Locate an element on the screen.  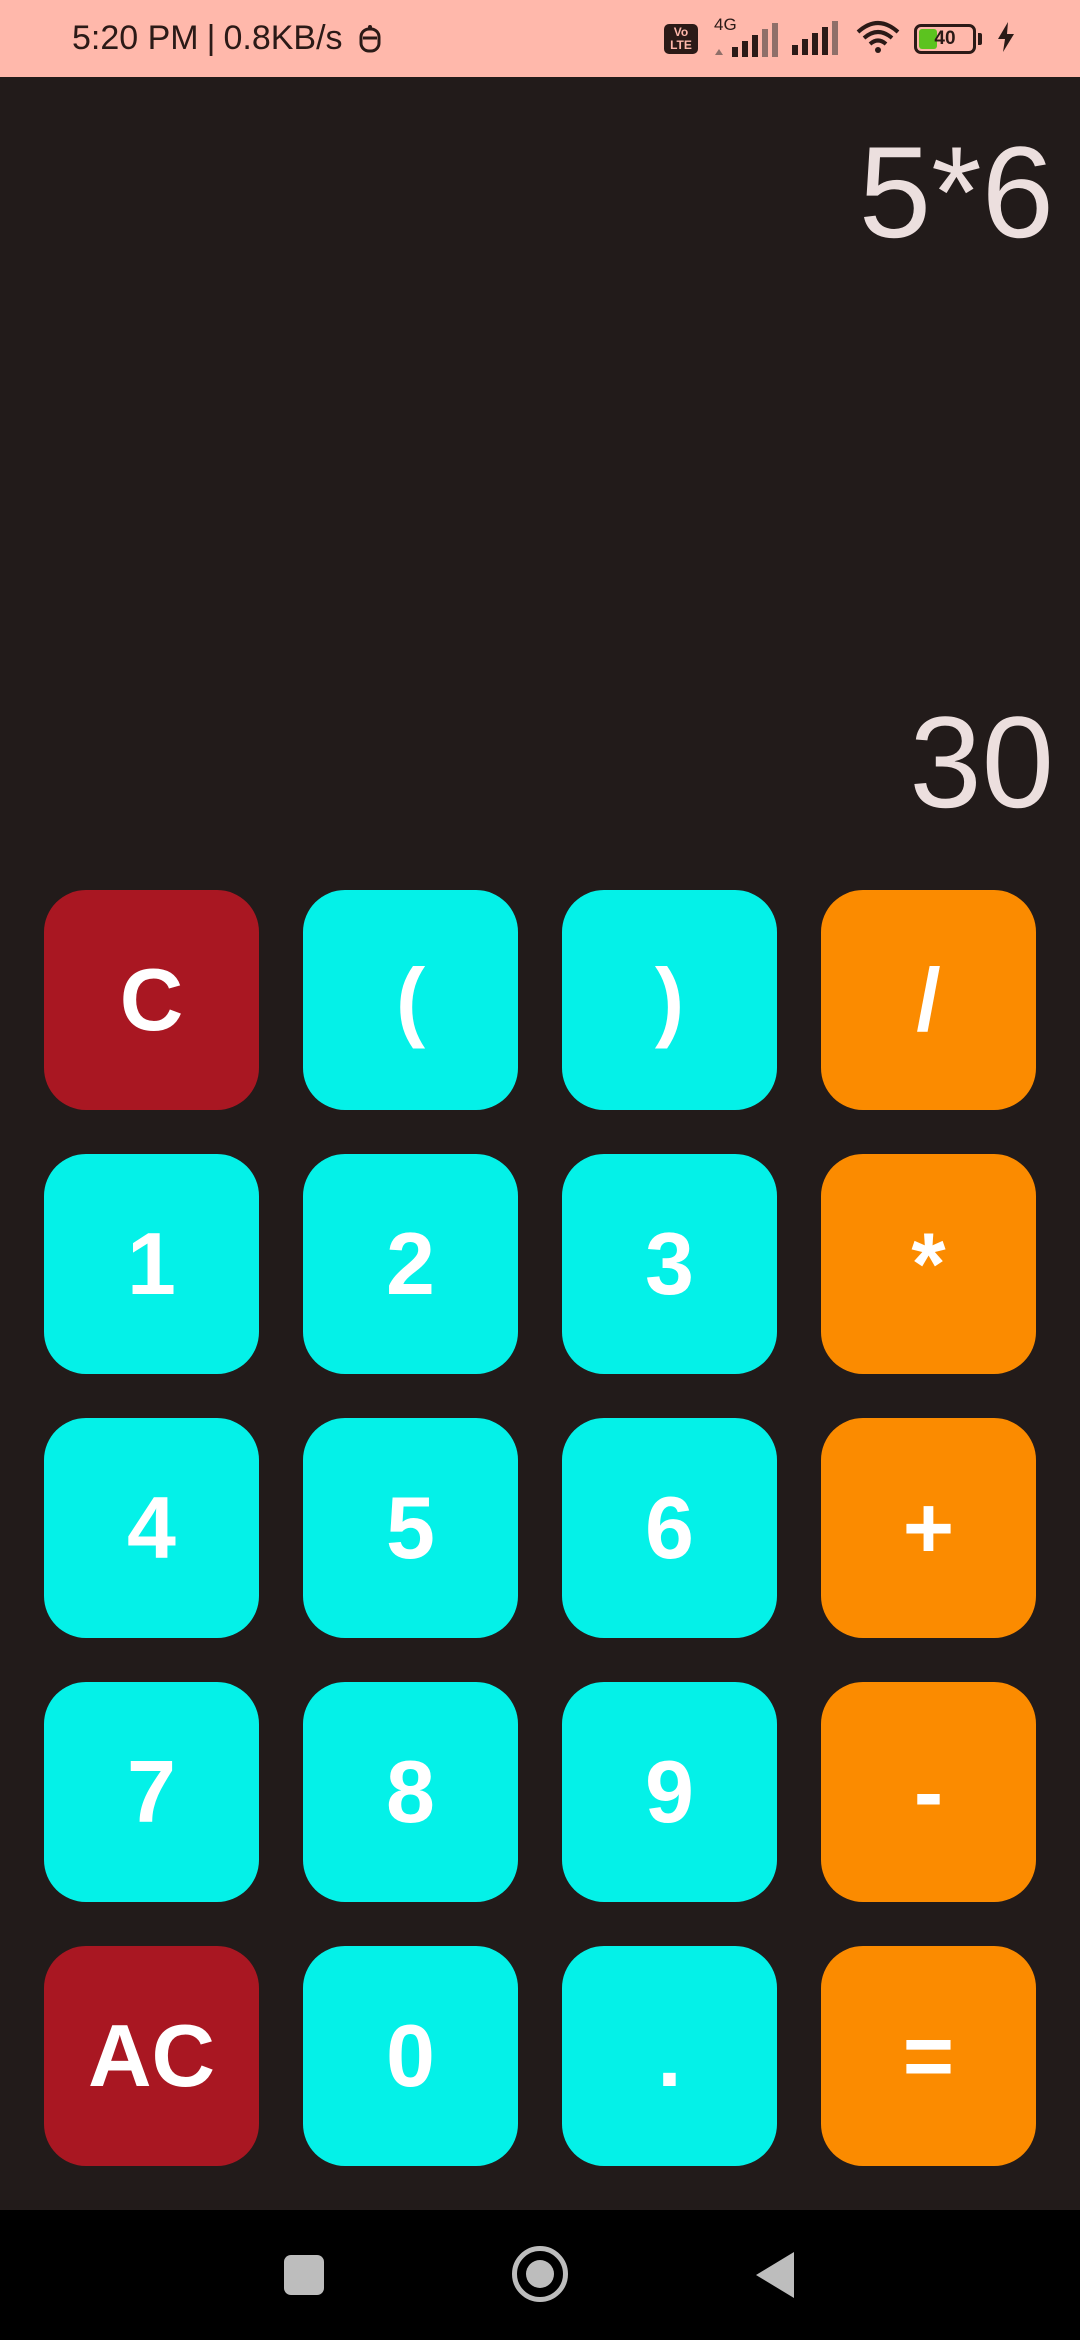
digit-5-button: 5 is located at coordinates (410, 1528).